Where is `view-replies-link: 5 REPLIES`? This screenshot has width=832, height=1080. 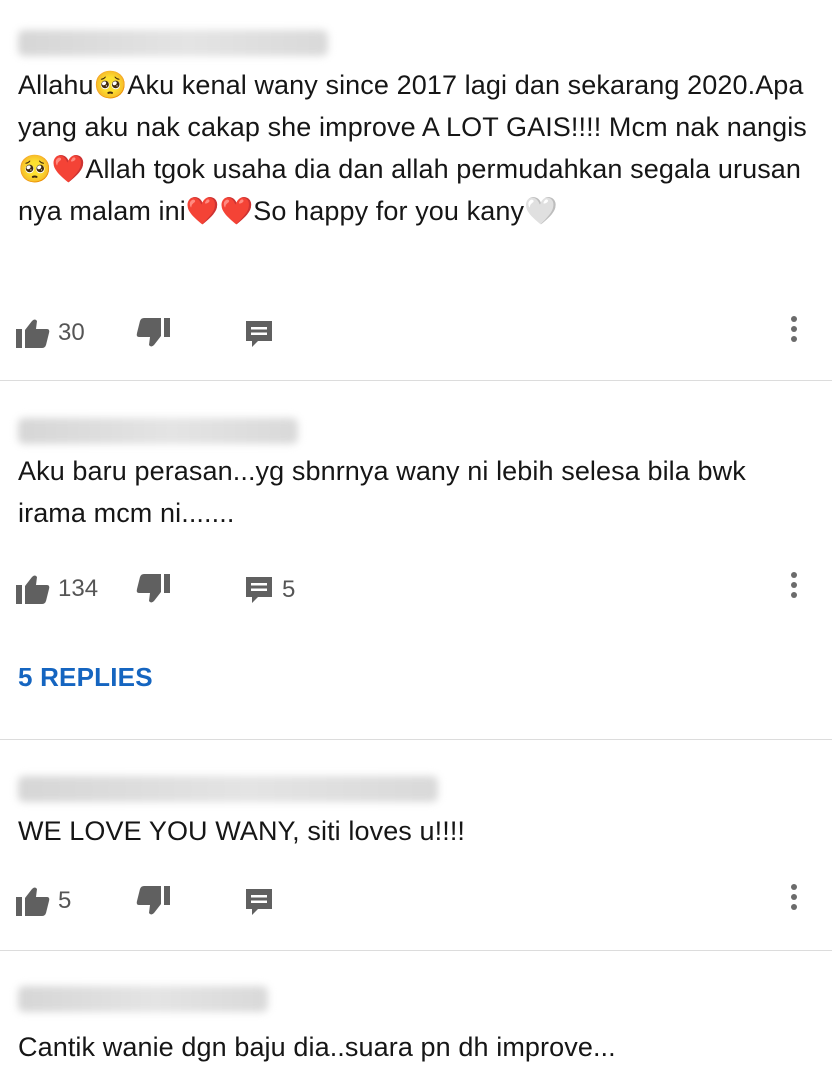
view-replies-link: 5 REPLIES is located at coordinates (85, 677).